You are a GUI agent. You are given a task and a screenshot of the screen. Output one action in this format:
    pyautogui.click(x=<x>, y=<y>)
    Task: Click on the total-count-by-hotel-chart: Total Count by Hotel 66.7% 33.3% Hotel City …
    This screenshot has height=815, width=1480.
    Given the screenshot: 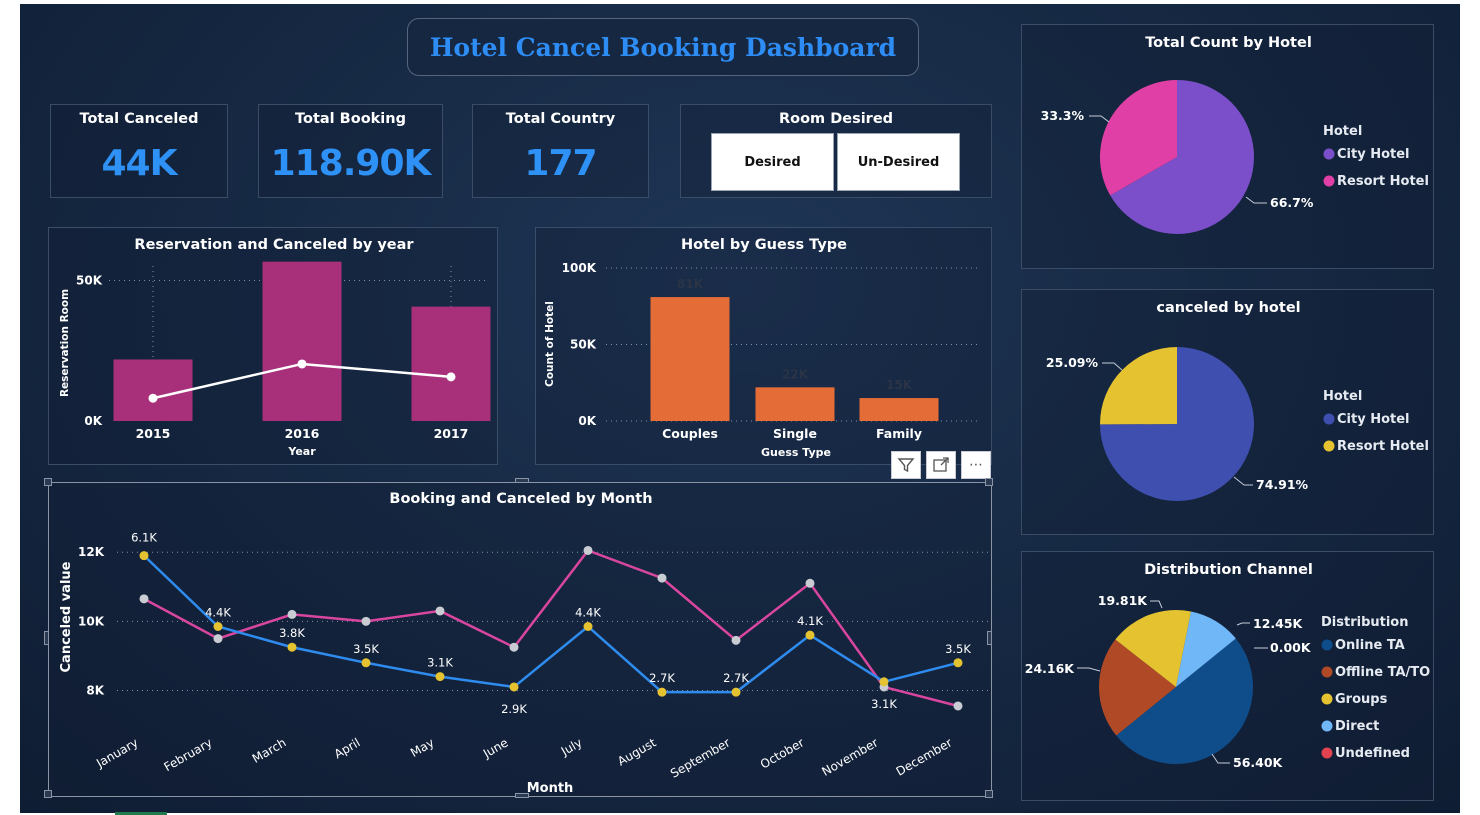 What is the action you would take?
    pyautogui.click(x=1227, y=146)
    